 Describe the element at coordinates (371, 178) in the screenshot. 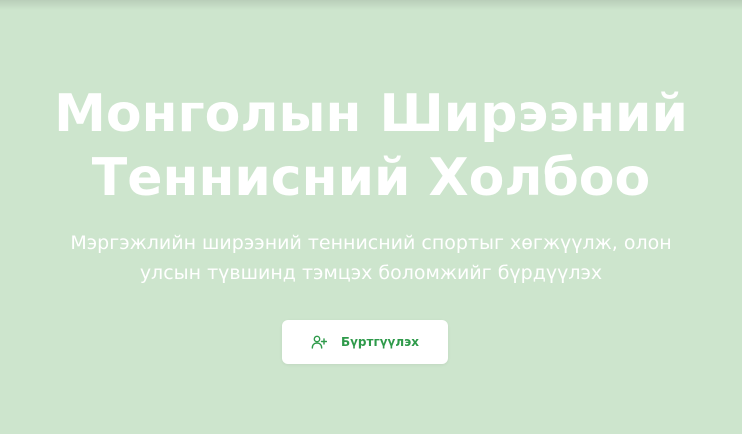

I see `hero-title-line-2: Теннисний Холбоо` at that location.